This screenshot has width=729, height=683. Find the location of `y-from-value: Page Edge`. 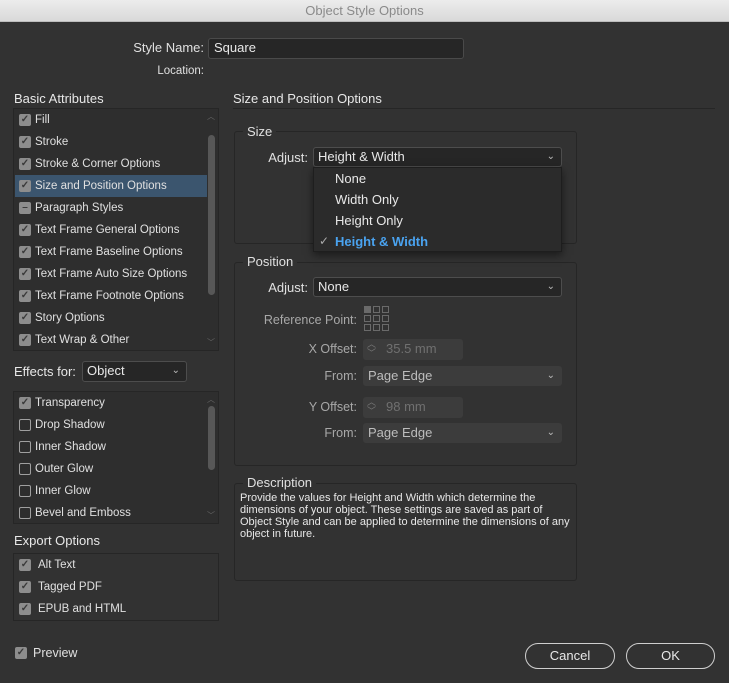

y-from-value: Page Edge is located at coordinates (400, 432).